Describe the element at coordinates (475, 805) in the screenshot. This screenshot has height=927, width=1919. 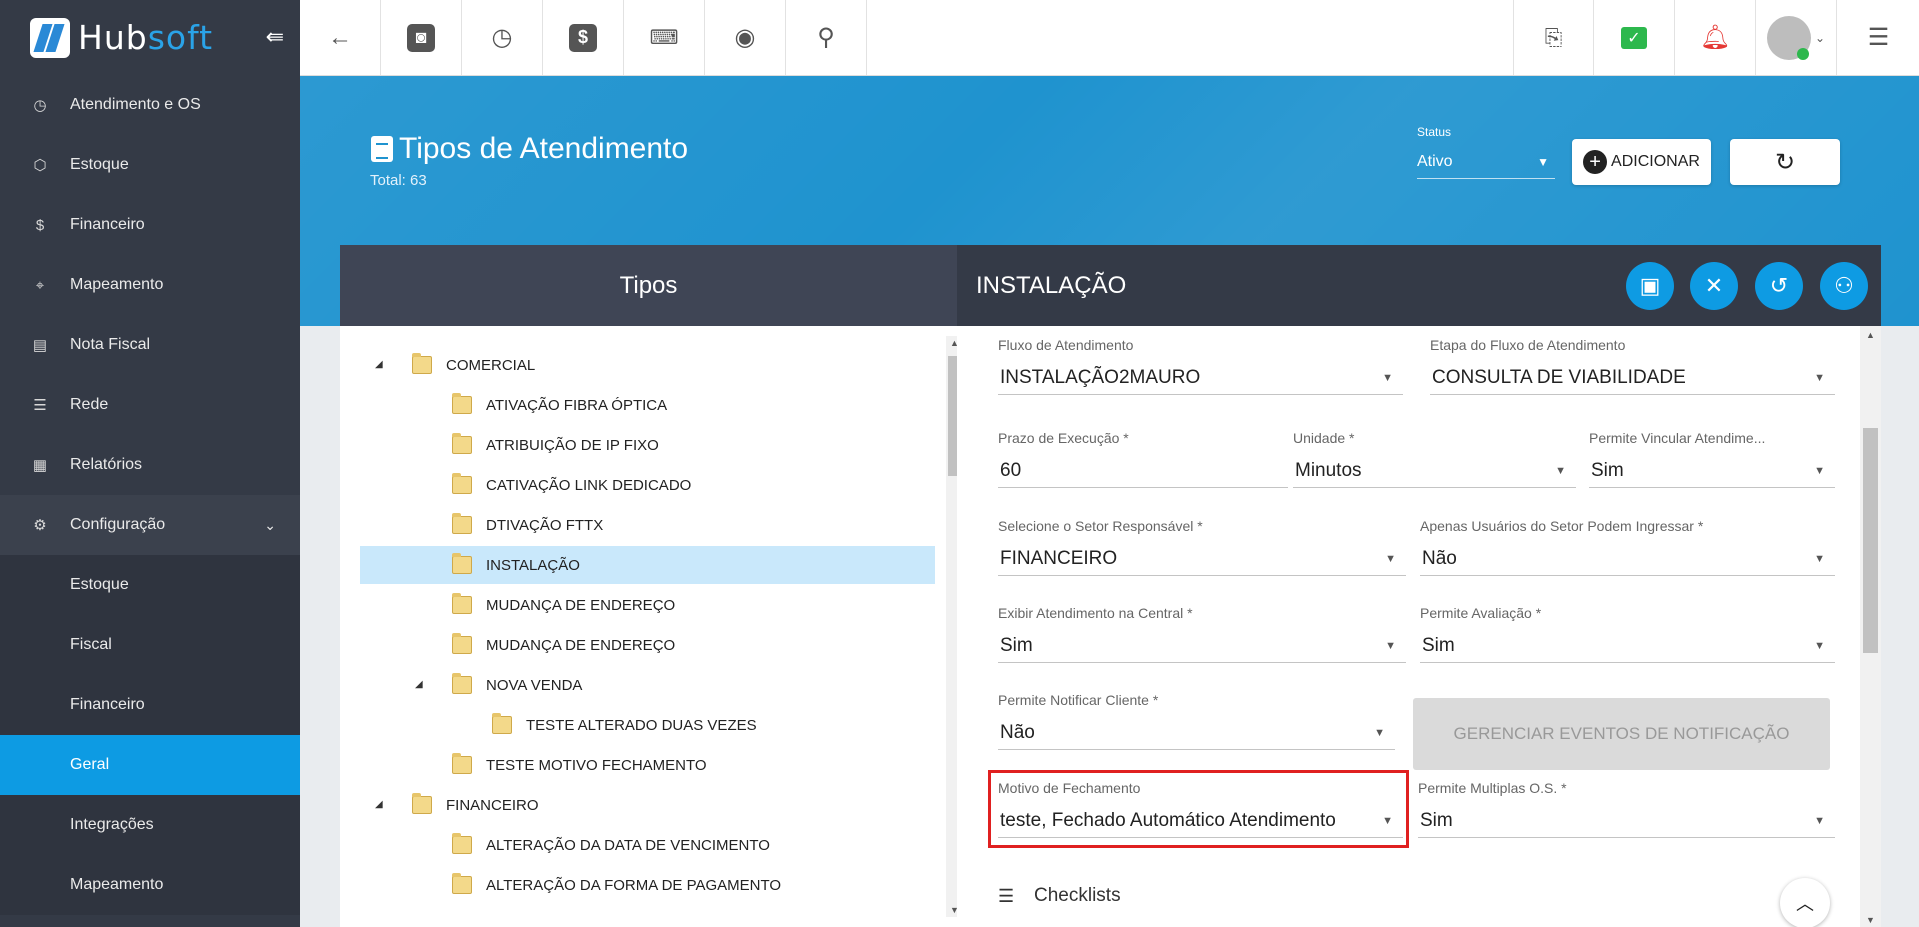
I see `tree-node: FINANCEIRO` at that location.